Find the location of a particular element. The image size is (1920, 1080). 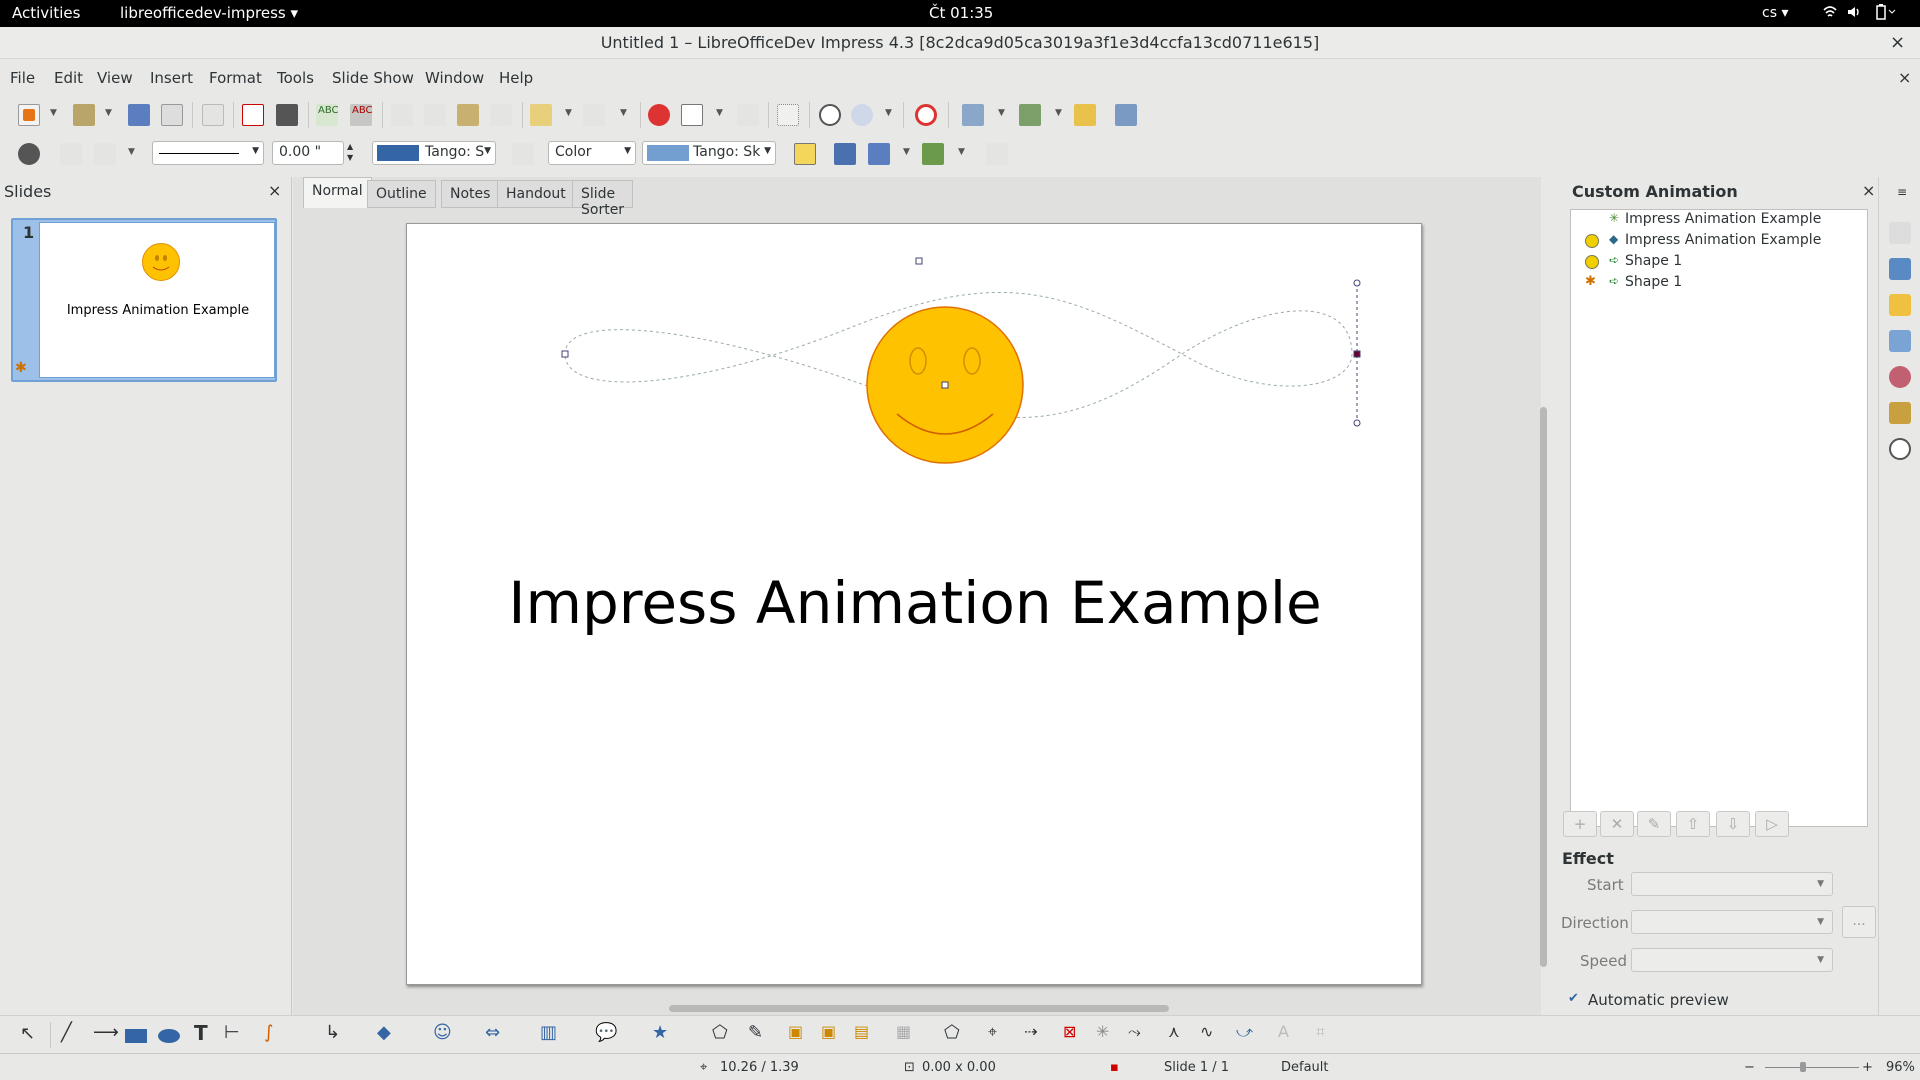

insert-media-icon is located at coordinates (748, 115).